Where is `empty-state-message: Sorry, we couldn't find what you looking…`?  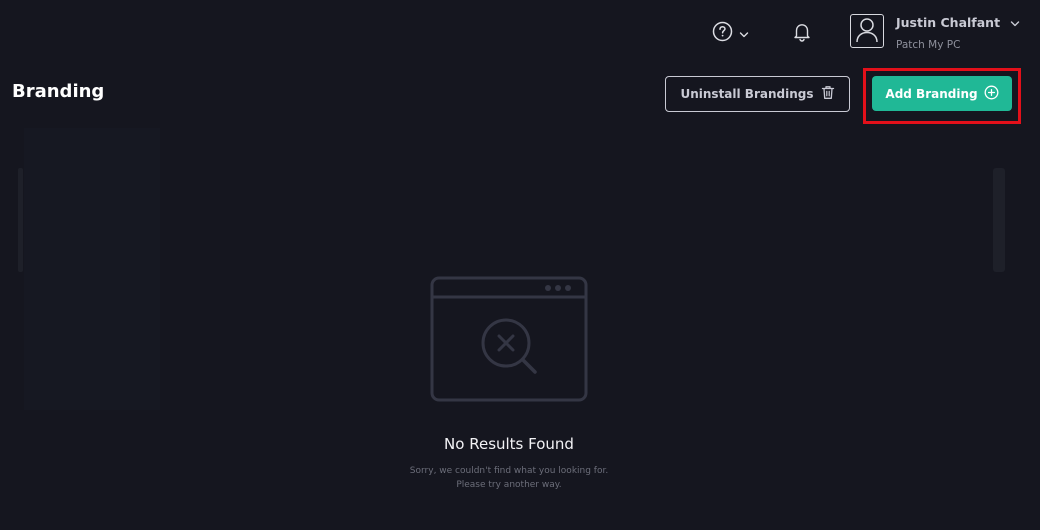
empty-state-message: Sorry, we couldn't find what you looking… is located at coordinates (509, 478).